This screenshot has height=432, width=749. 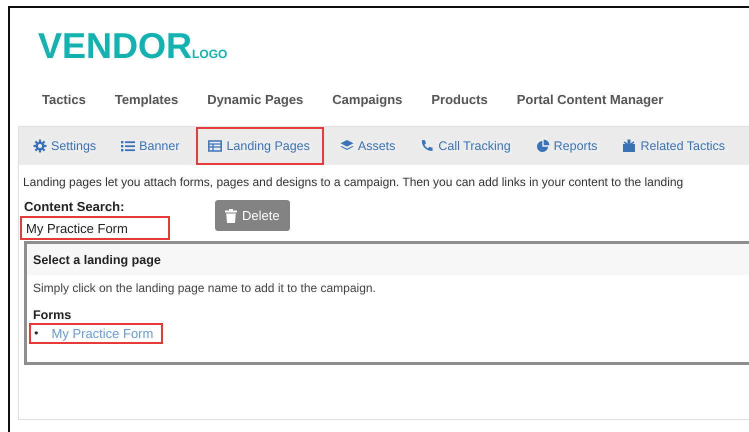 I want to click on tab: Settings, so click(x=65, y=146).